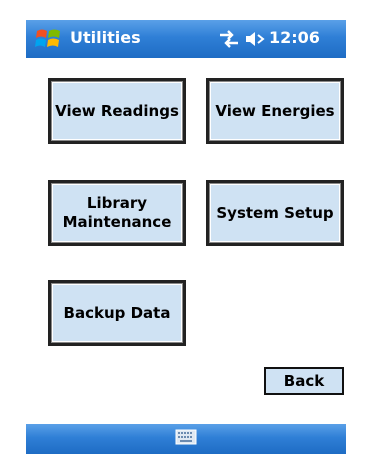 The height and width of the screenshot is (454, 366). What do you see at coordinates (229, 39) in the screenshot?
I see `sync-arrows-icon` at bounding box center [229, 39].